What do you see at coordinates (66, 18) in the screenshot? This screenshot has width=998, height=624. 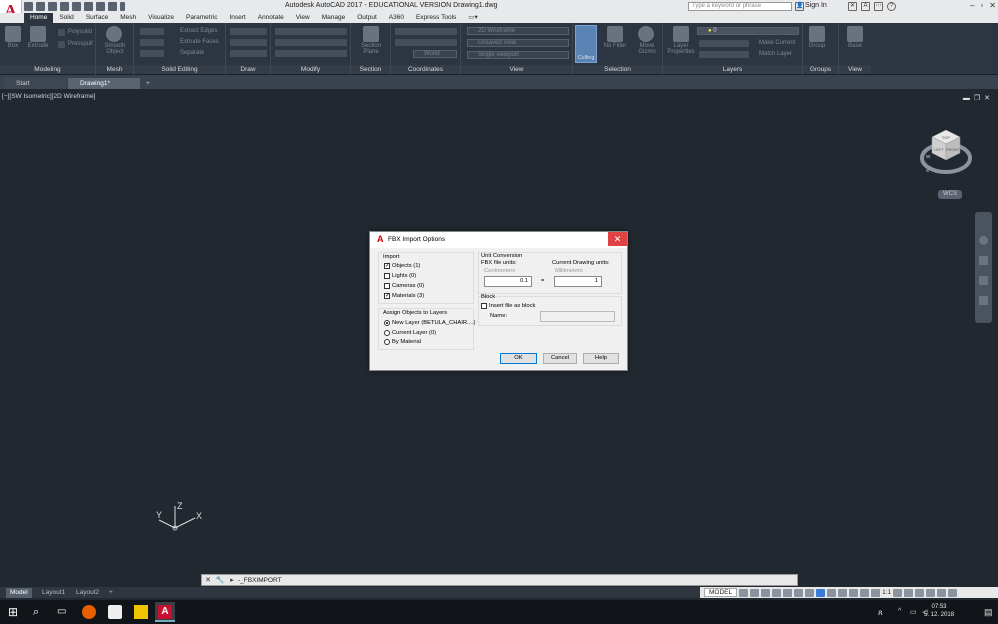 I see `tab-solid: Solid` at bounding box center [66, 18].